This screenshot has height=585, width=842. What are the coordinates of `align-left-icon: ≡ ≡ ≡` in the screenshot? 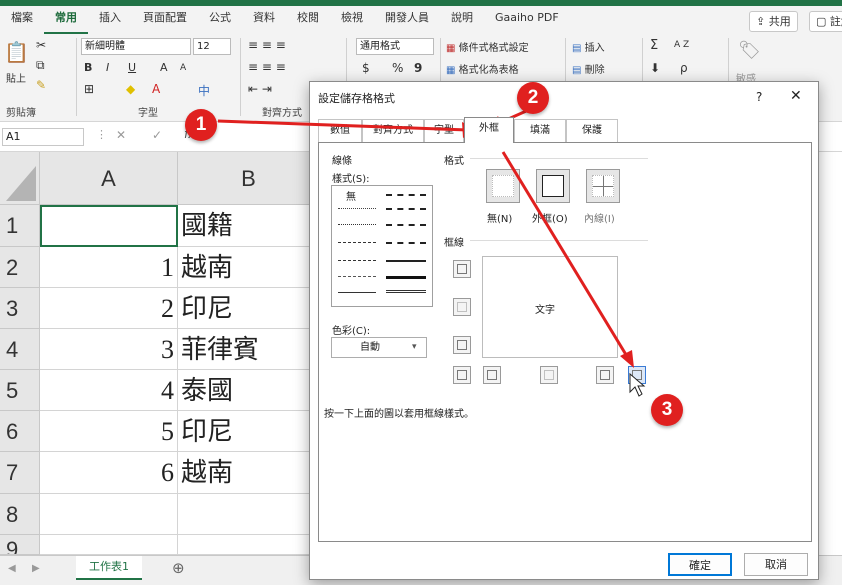 It's located at (267, 67).